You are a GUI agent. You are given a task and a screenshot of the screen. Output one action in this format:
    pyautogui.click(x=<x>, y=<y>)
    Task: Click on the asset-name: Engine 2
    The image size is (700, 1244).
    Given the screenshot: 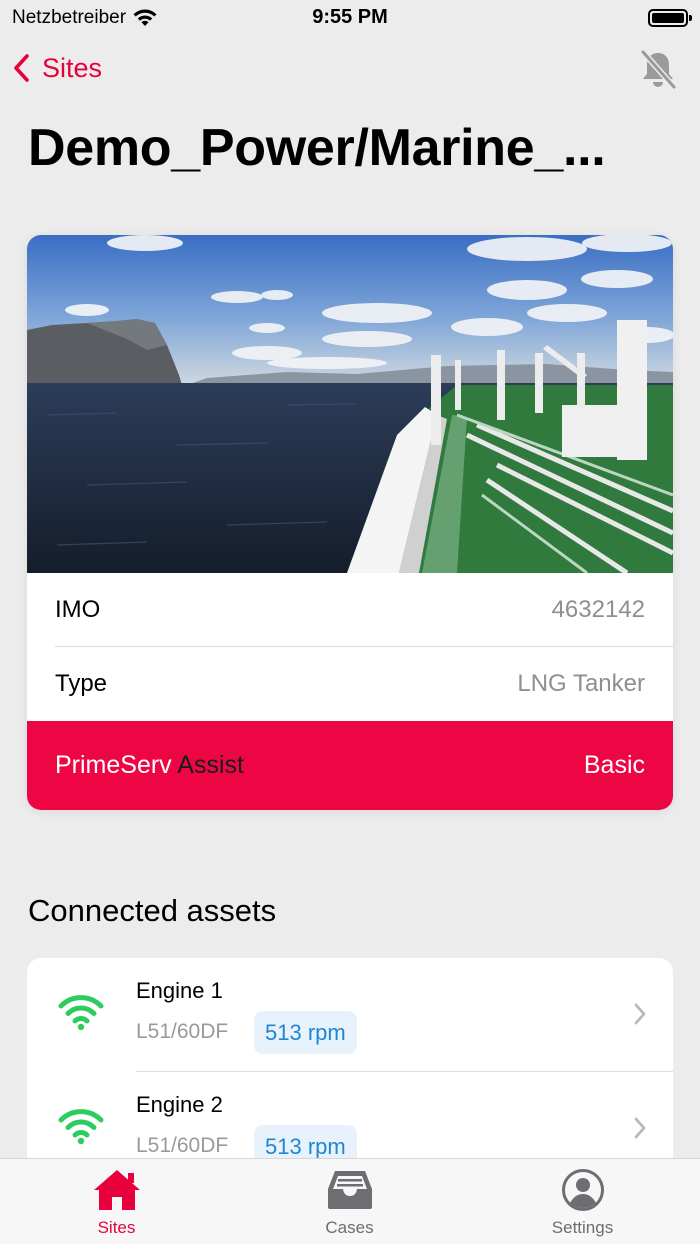 What is the action you would take?
    pyautogui.click(x=179, y=1104)
    